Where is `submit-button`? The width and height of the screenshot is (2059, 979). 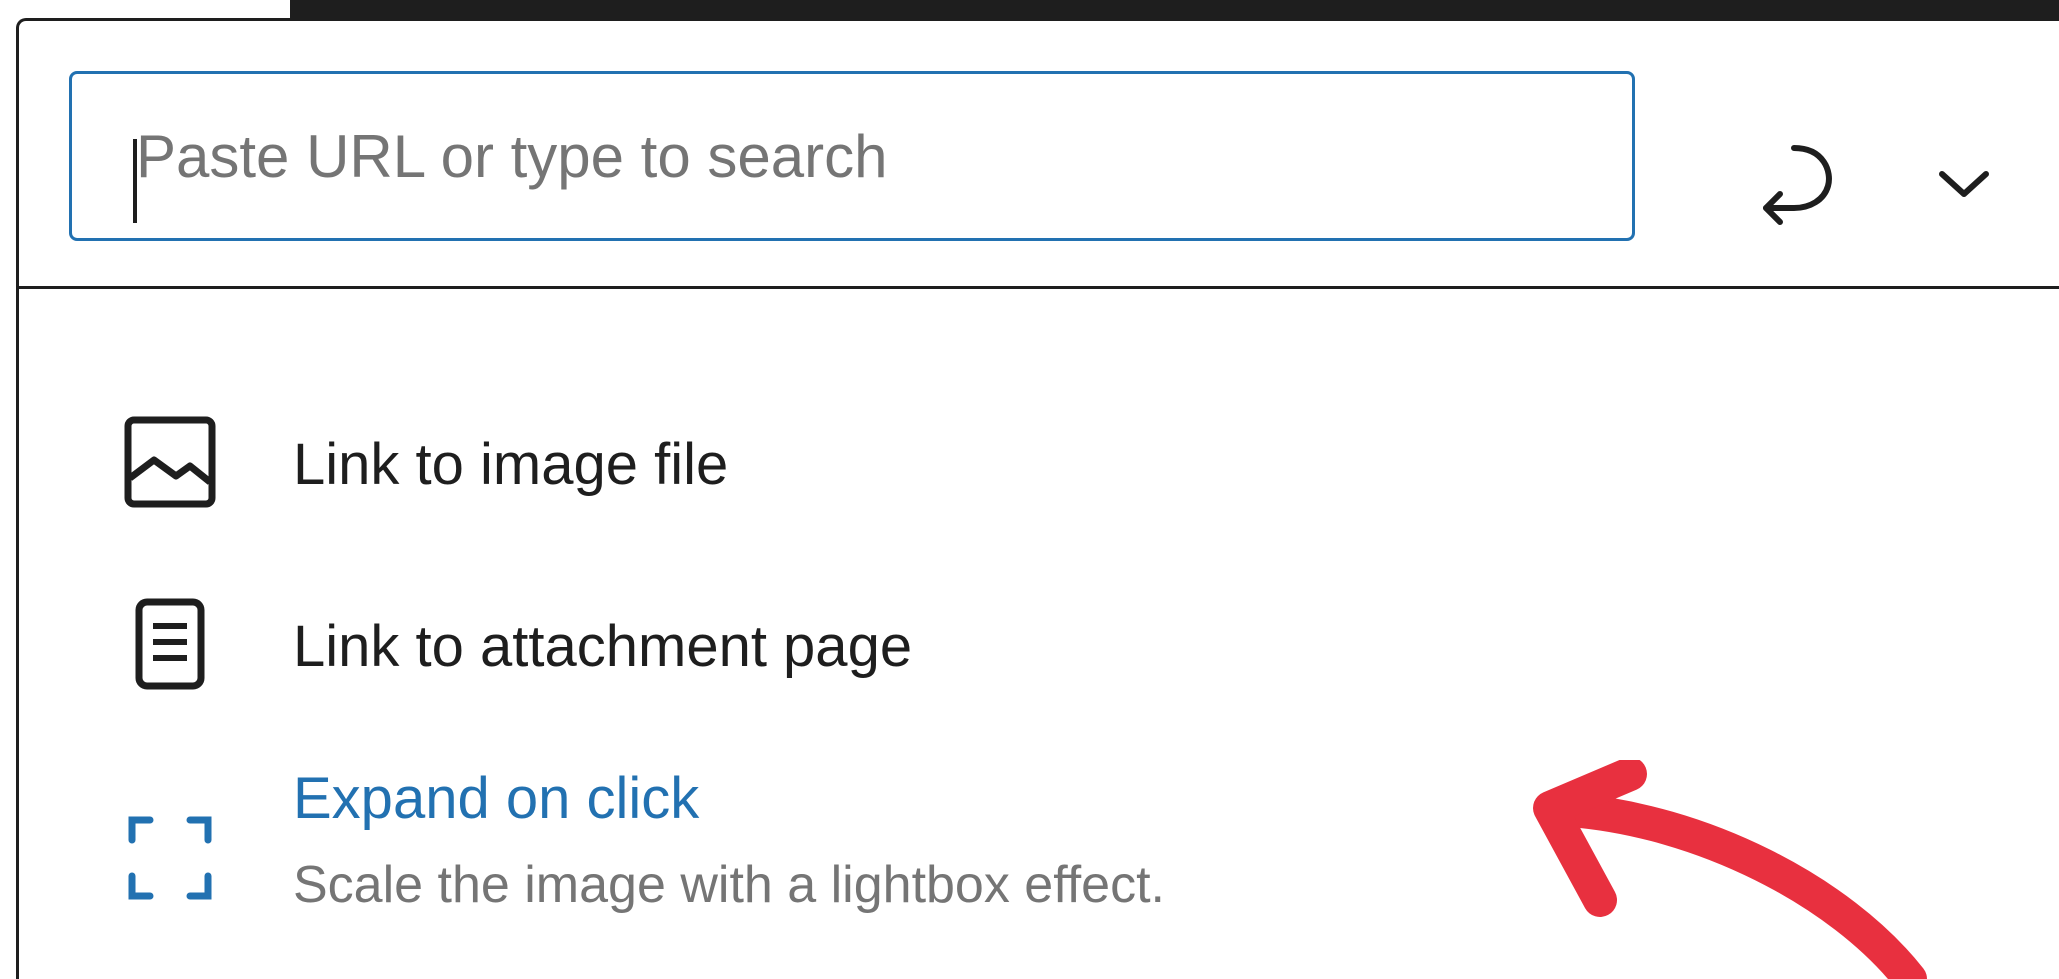 submit-button is located at coordinates (1794, 184).